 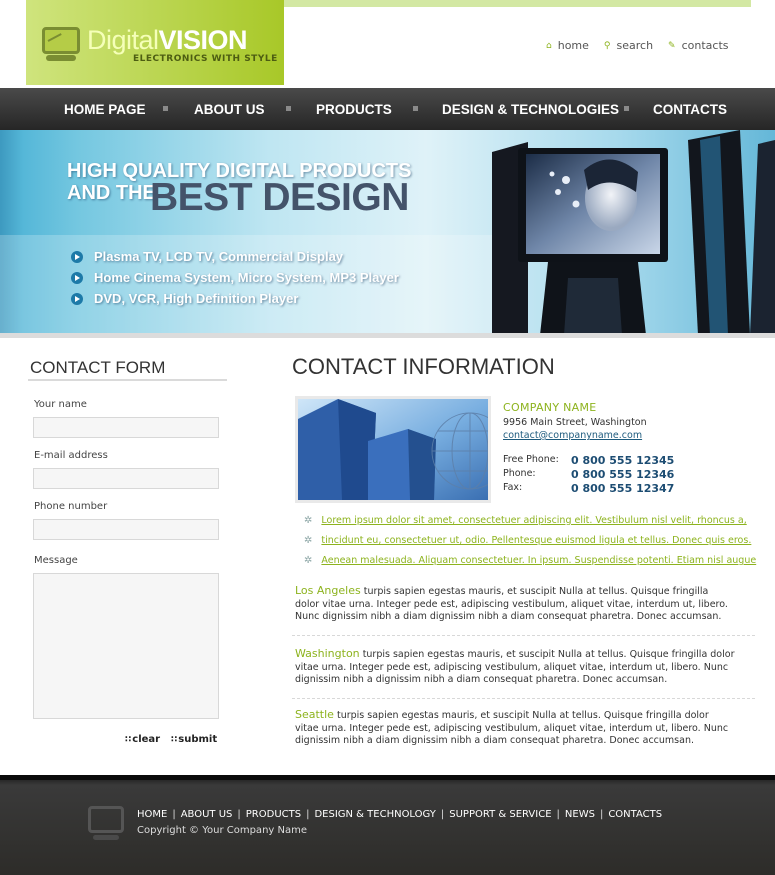 What do you see at coordinates (152, 814) in the screenshot?
I see `footer-link-home: HOME` at bounding box center [152, 814].